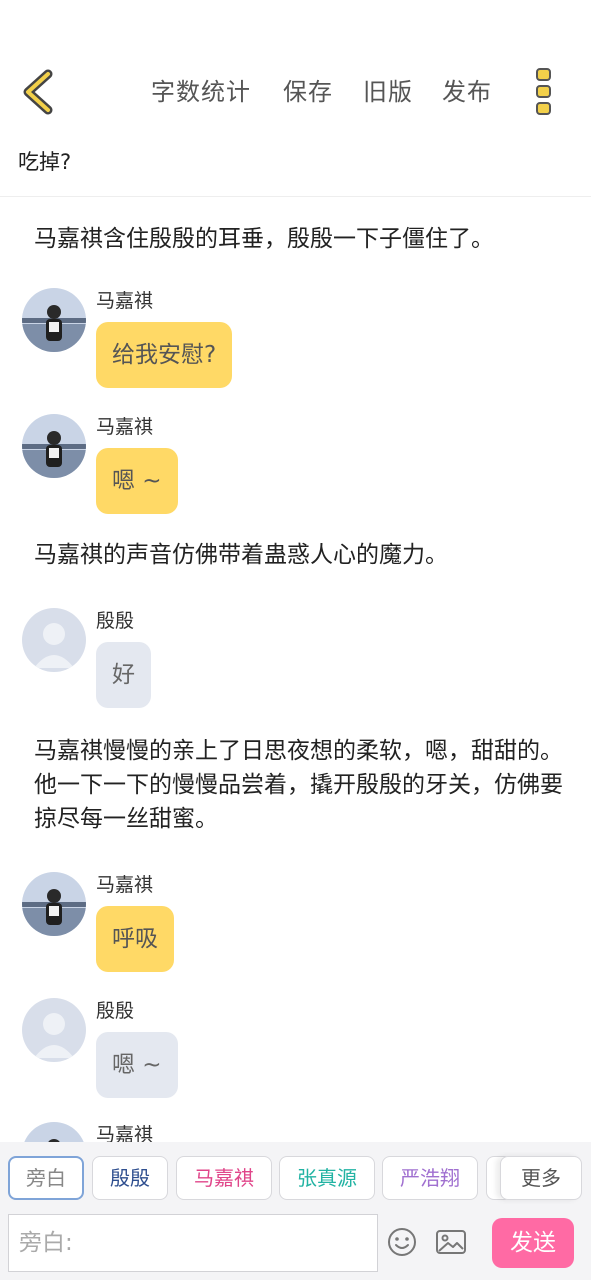 Image resolution: width=591 pixels, height=1280 pixels. Describe the element at coordinates (201, 89) in the screenshot. I see `word-count-button: 字数统计` at that location.